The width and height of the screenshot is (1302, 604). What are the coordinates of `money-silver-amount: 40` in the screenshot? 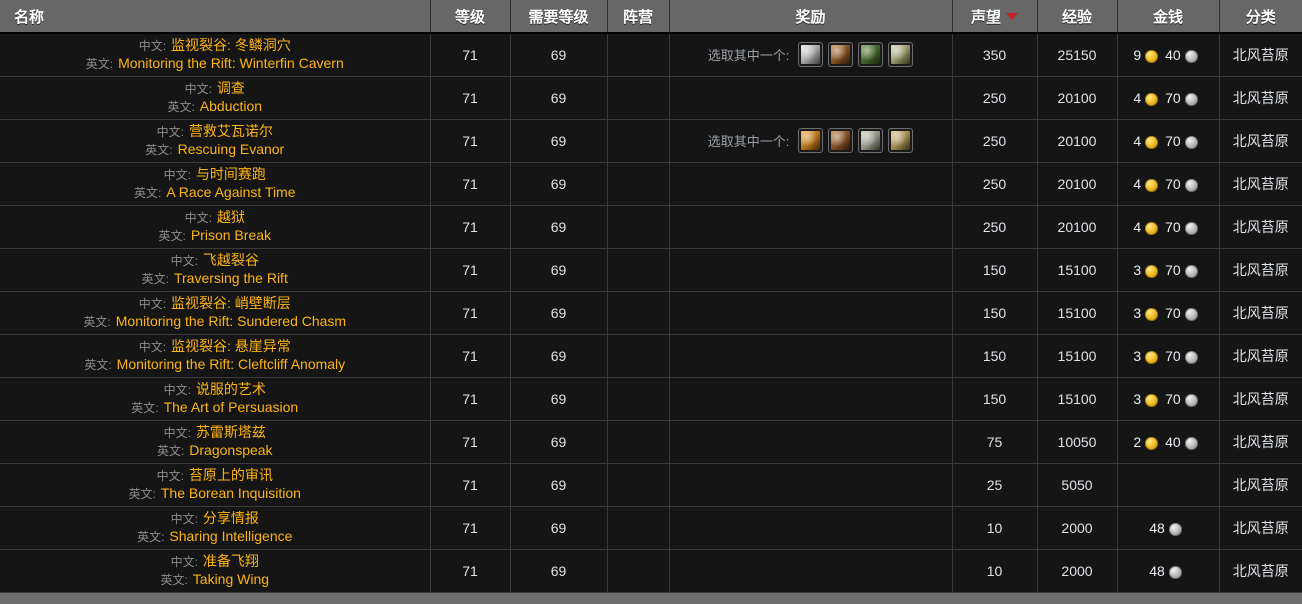 It's located at (1173, 441).